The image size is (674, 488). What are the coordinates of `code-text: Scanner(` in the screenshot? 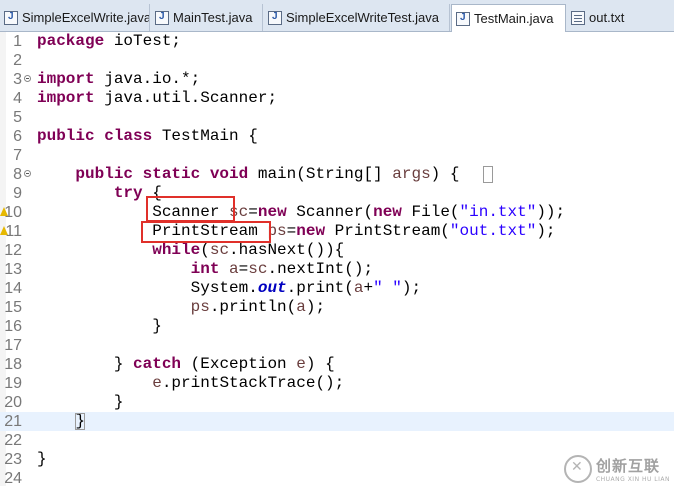 It's located at (330, 212).